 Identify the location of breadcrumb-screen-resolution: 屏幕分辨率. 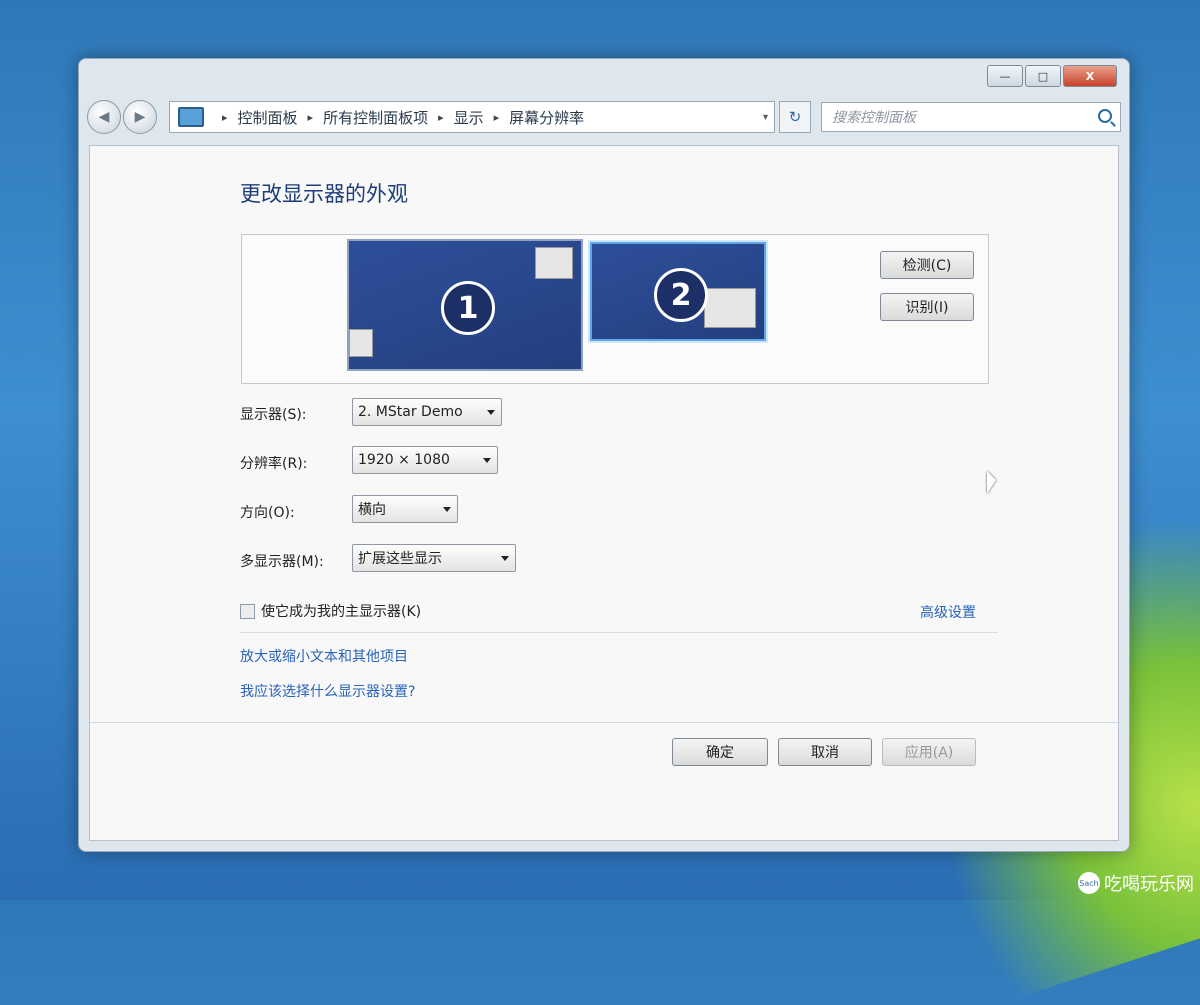
(546, 117).